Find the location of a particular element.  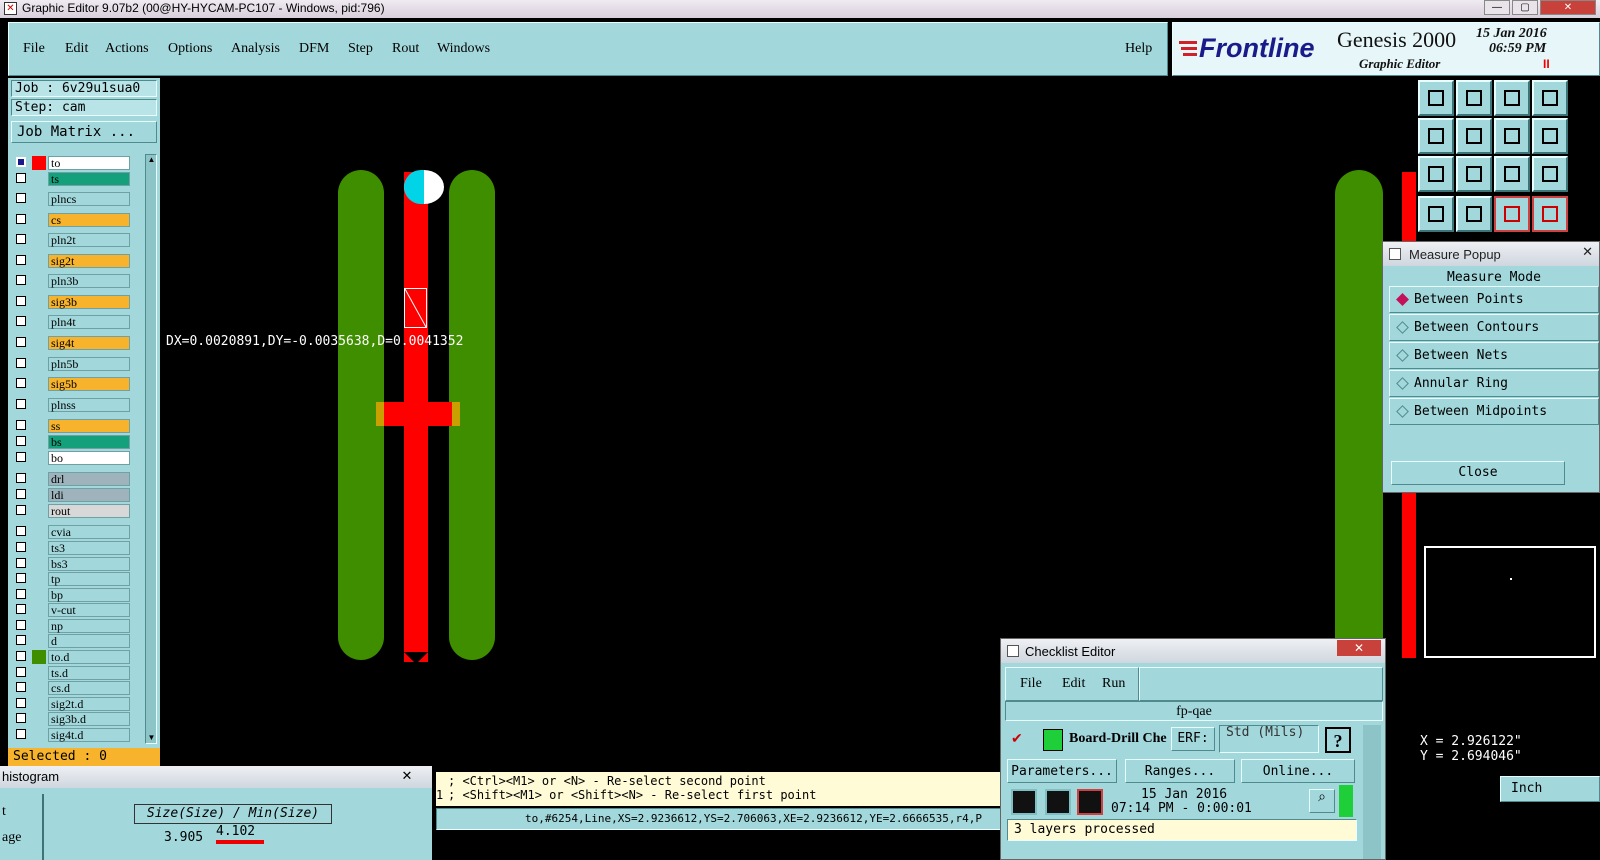

layer-row-v-cut: v-cut is located at coordinates (72, 610).